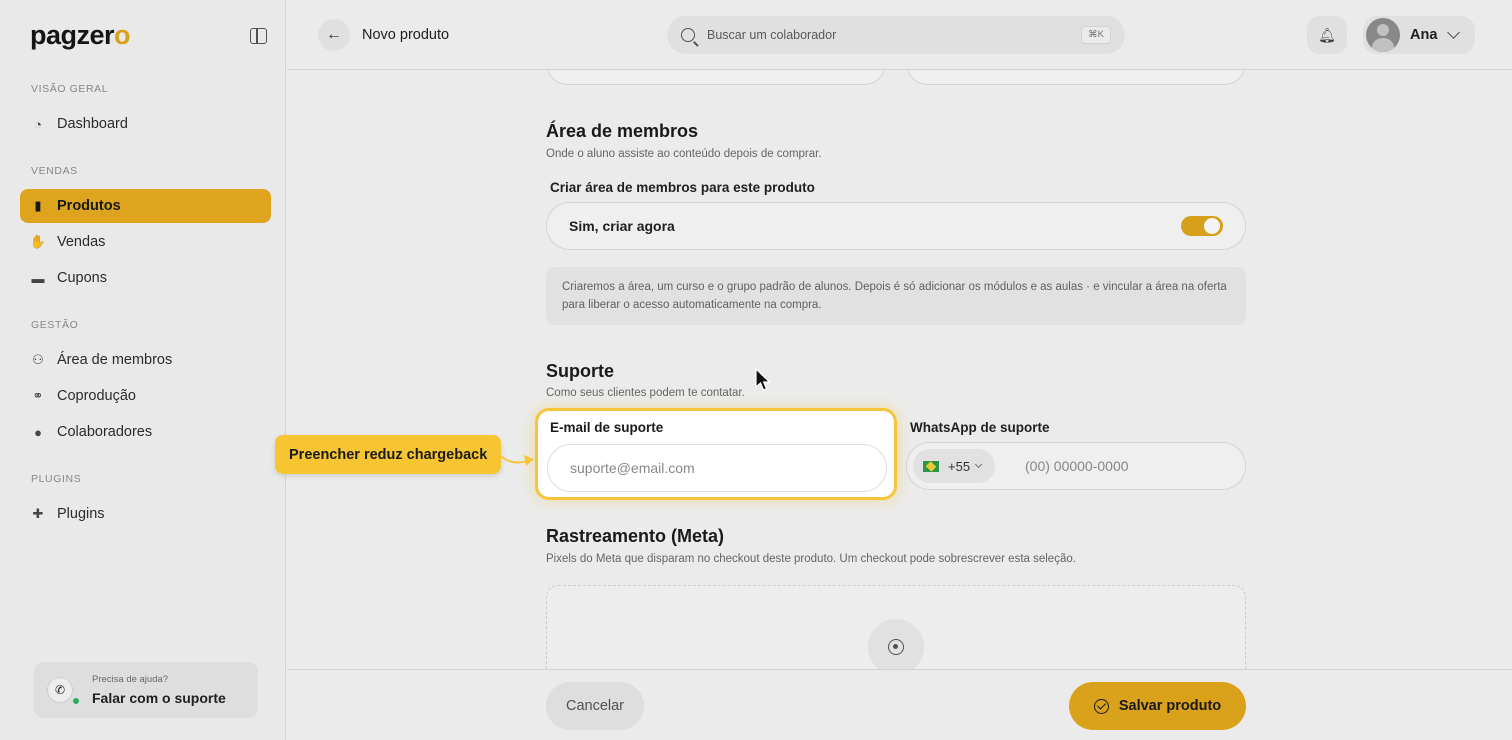 The width and height of the screenshot is (1512, 740). Describe the element at coordinates (159, 698) in the screenshot. I see `help-card-title: Falar com o suporte` at that location.